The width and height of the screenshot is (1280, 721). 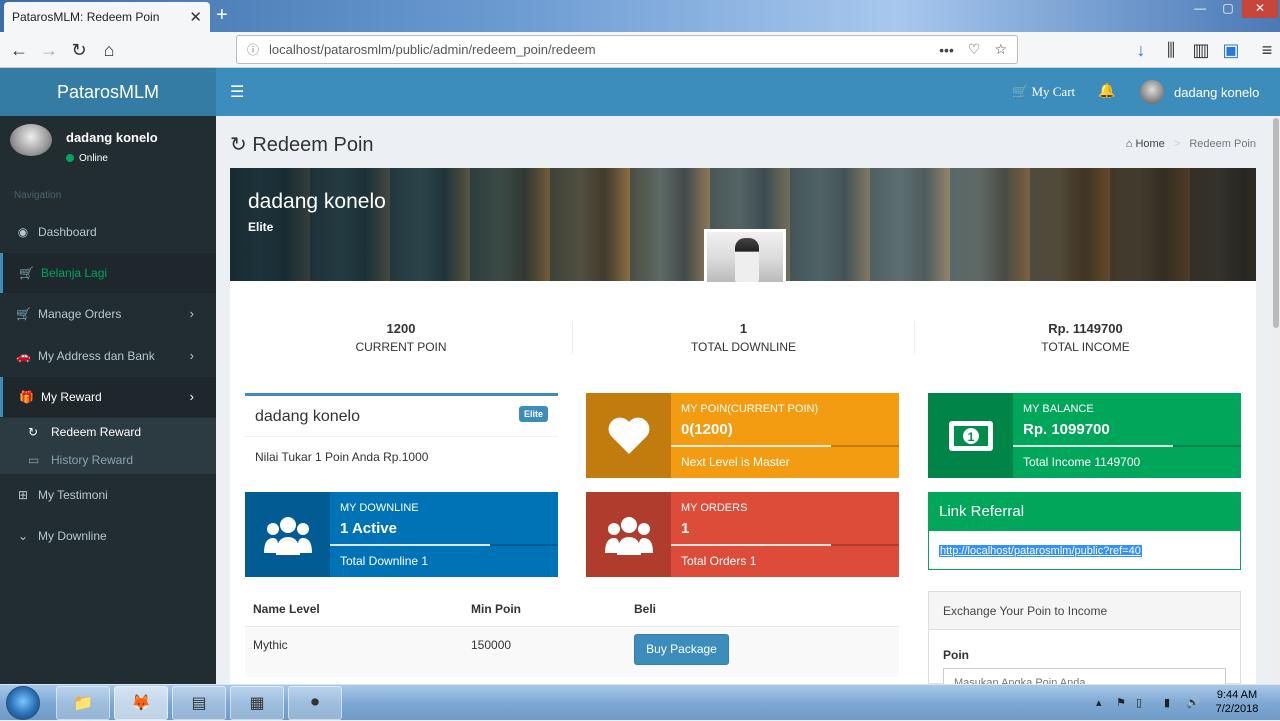 What do you see at coordinates (1106, 90) in the screenshot?
I see `bell-icon: 🔔` at bounding box center [1106, 90].